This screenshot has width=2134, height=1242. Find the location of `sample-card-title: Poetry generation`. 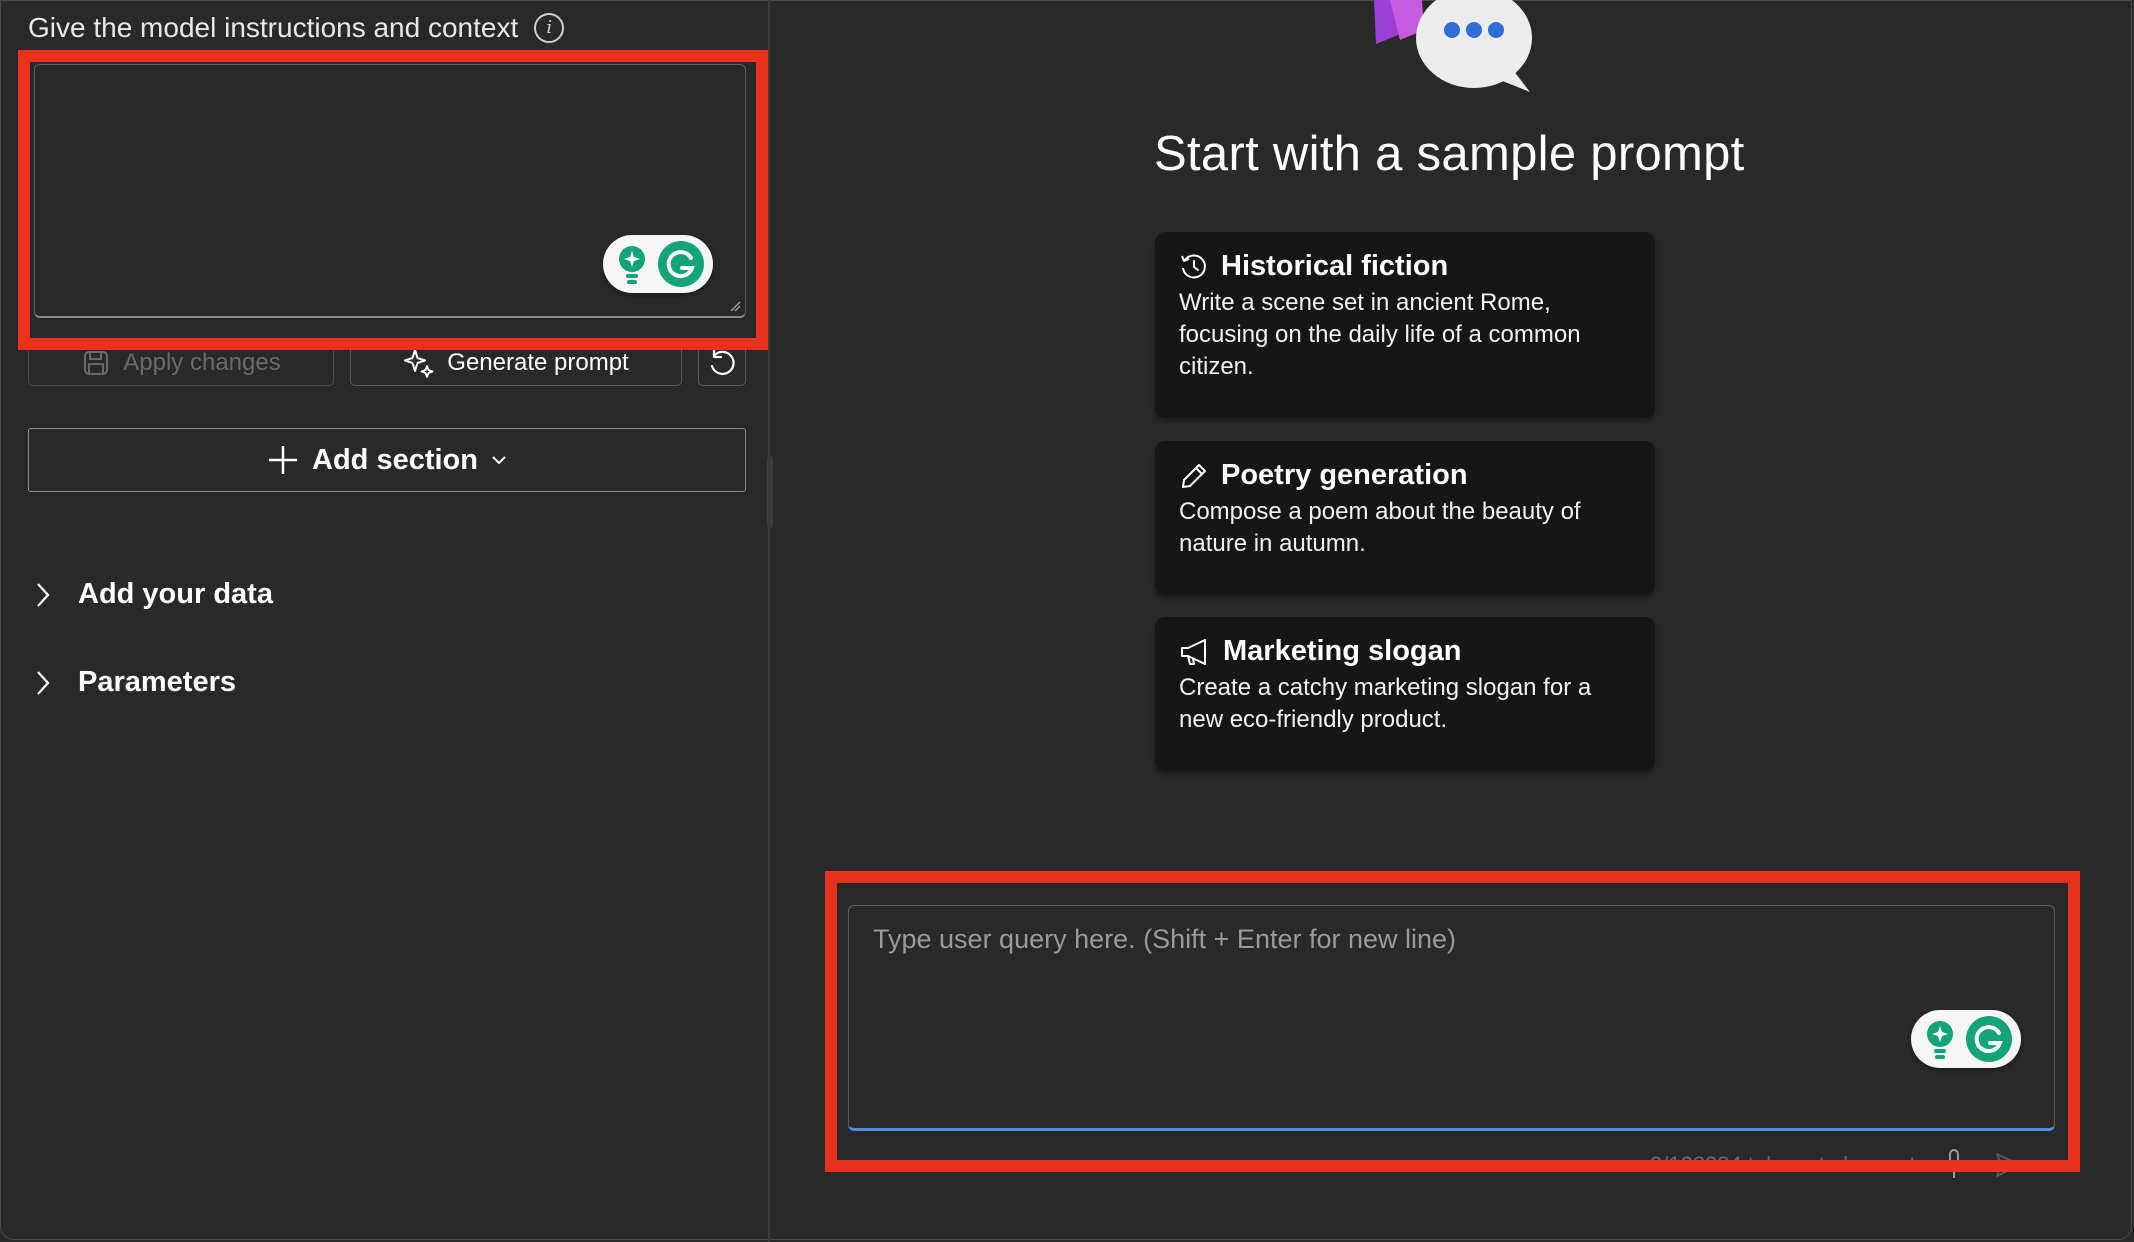

sample-card-title: Poetry generation is located at coordinates (1406, 475).